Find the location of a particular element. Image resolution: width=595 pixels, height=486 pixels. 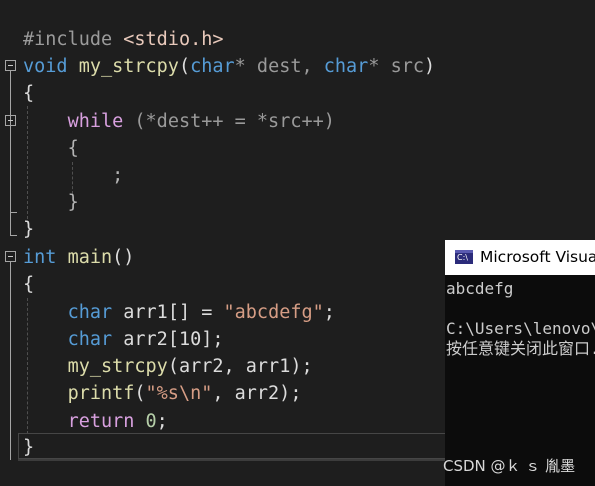

code-line-decl-arr2: char arr2[10]; is located at coordinates (123, 339).